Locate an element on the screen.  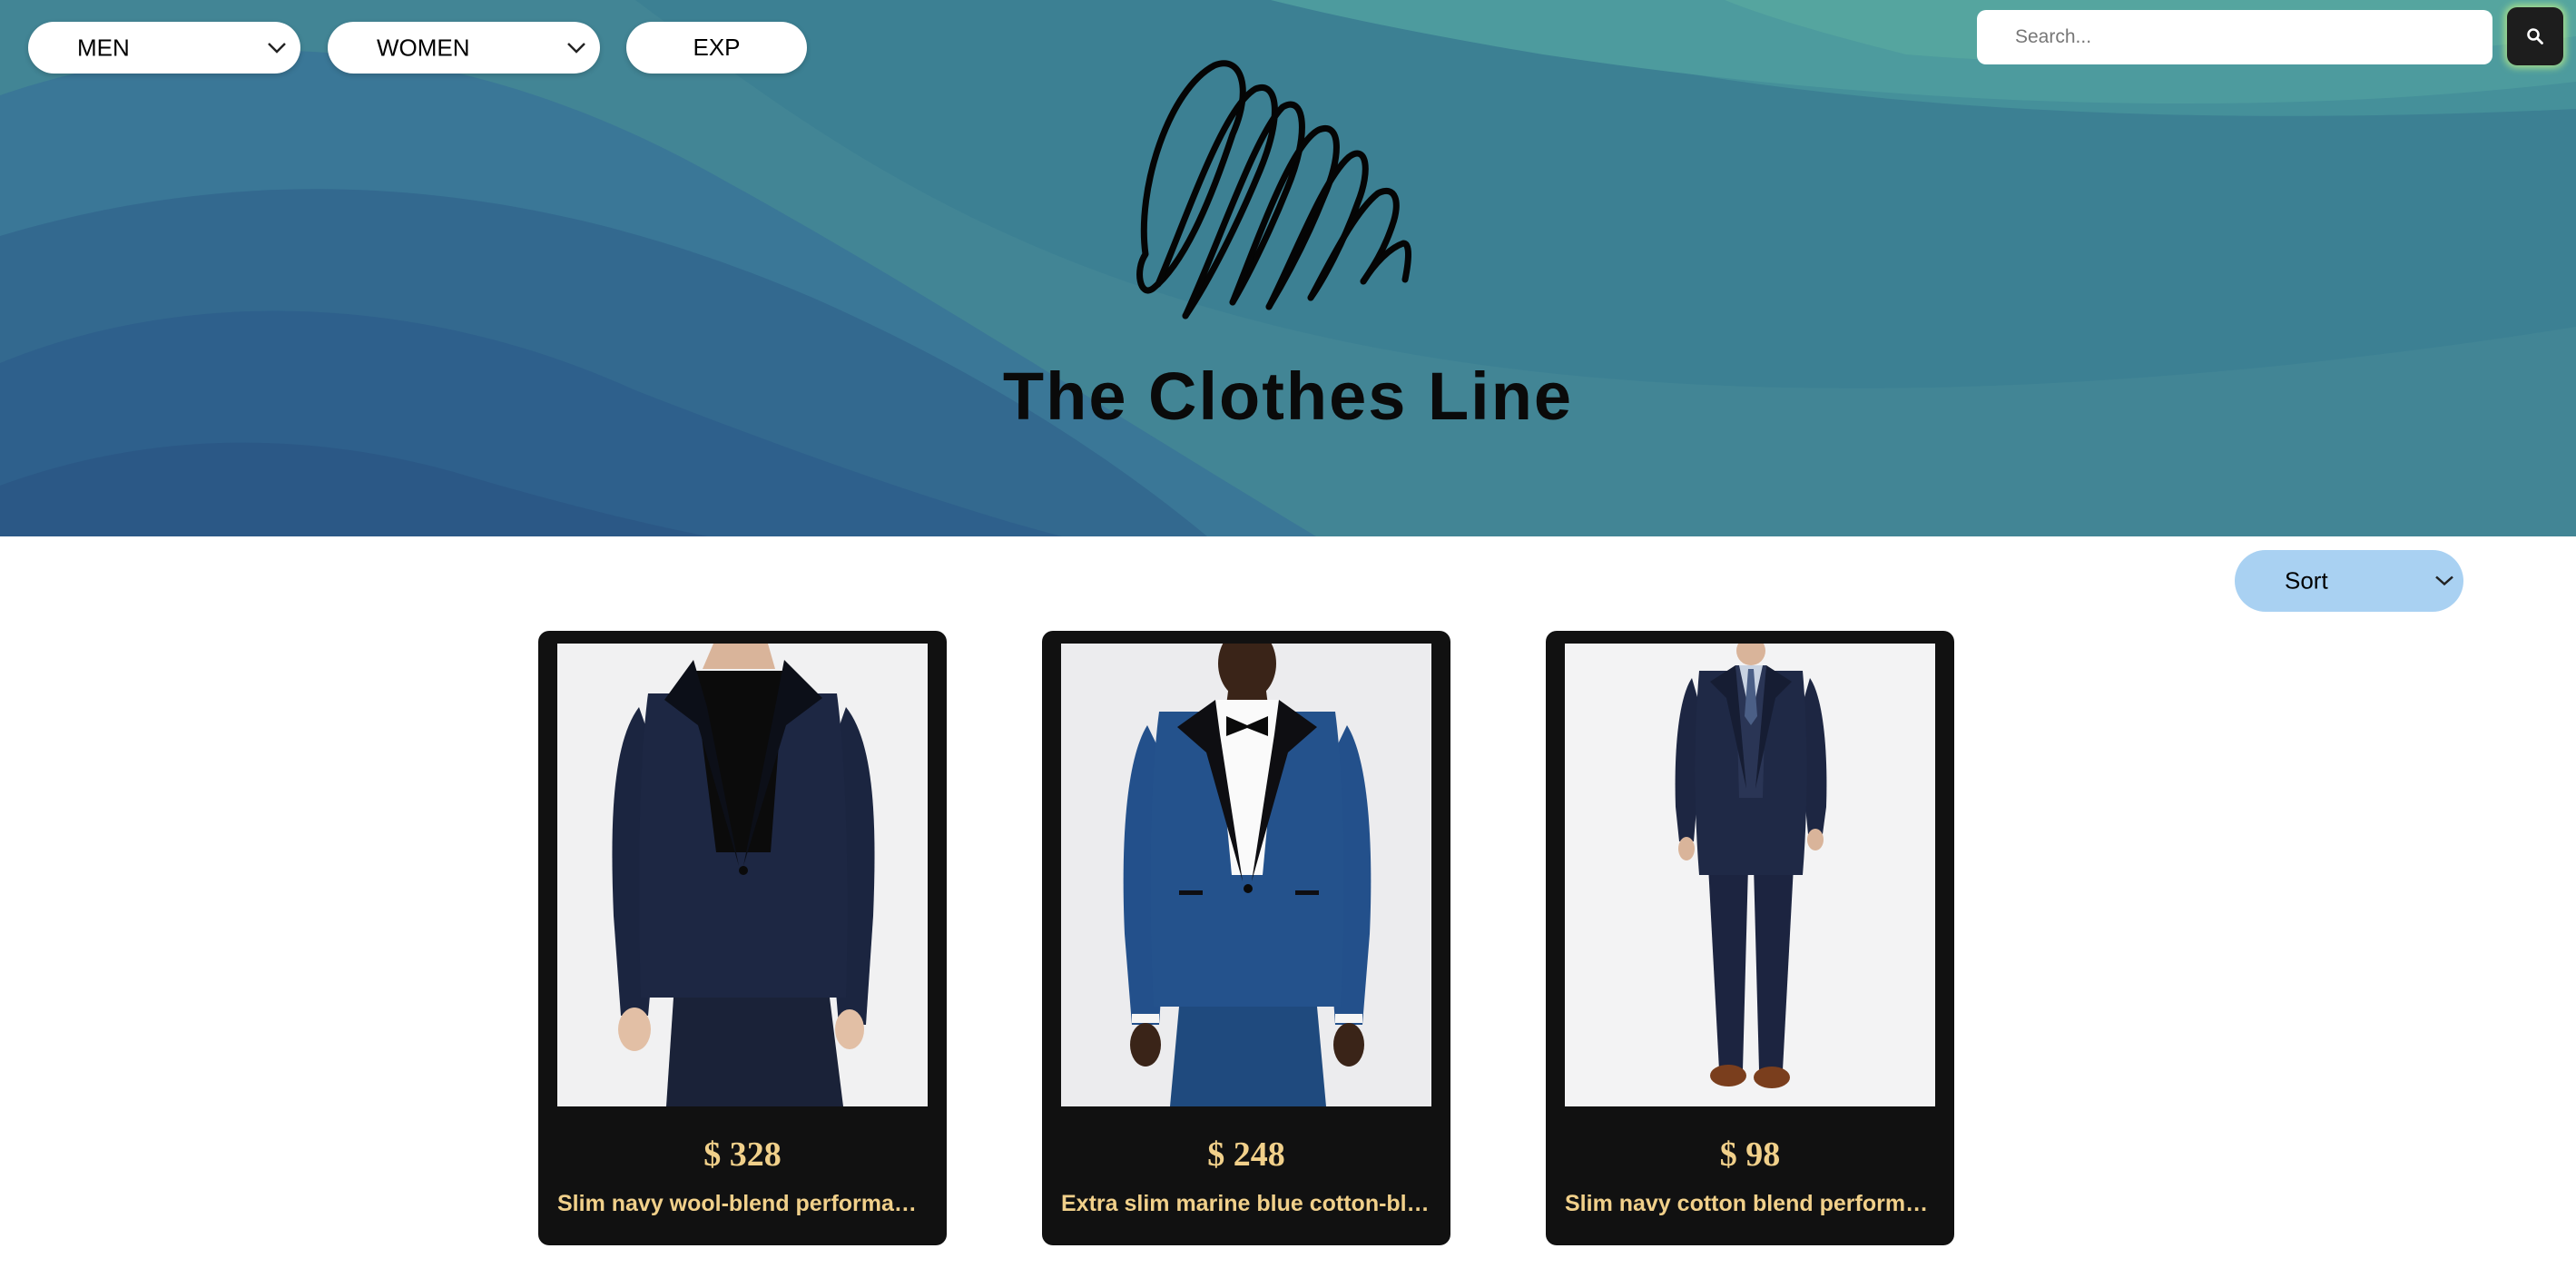
women-dropdown: WOMEN is located at coordinates (464, 48).